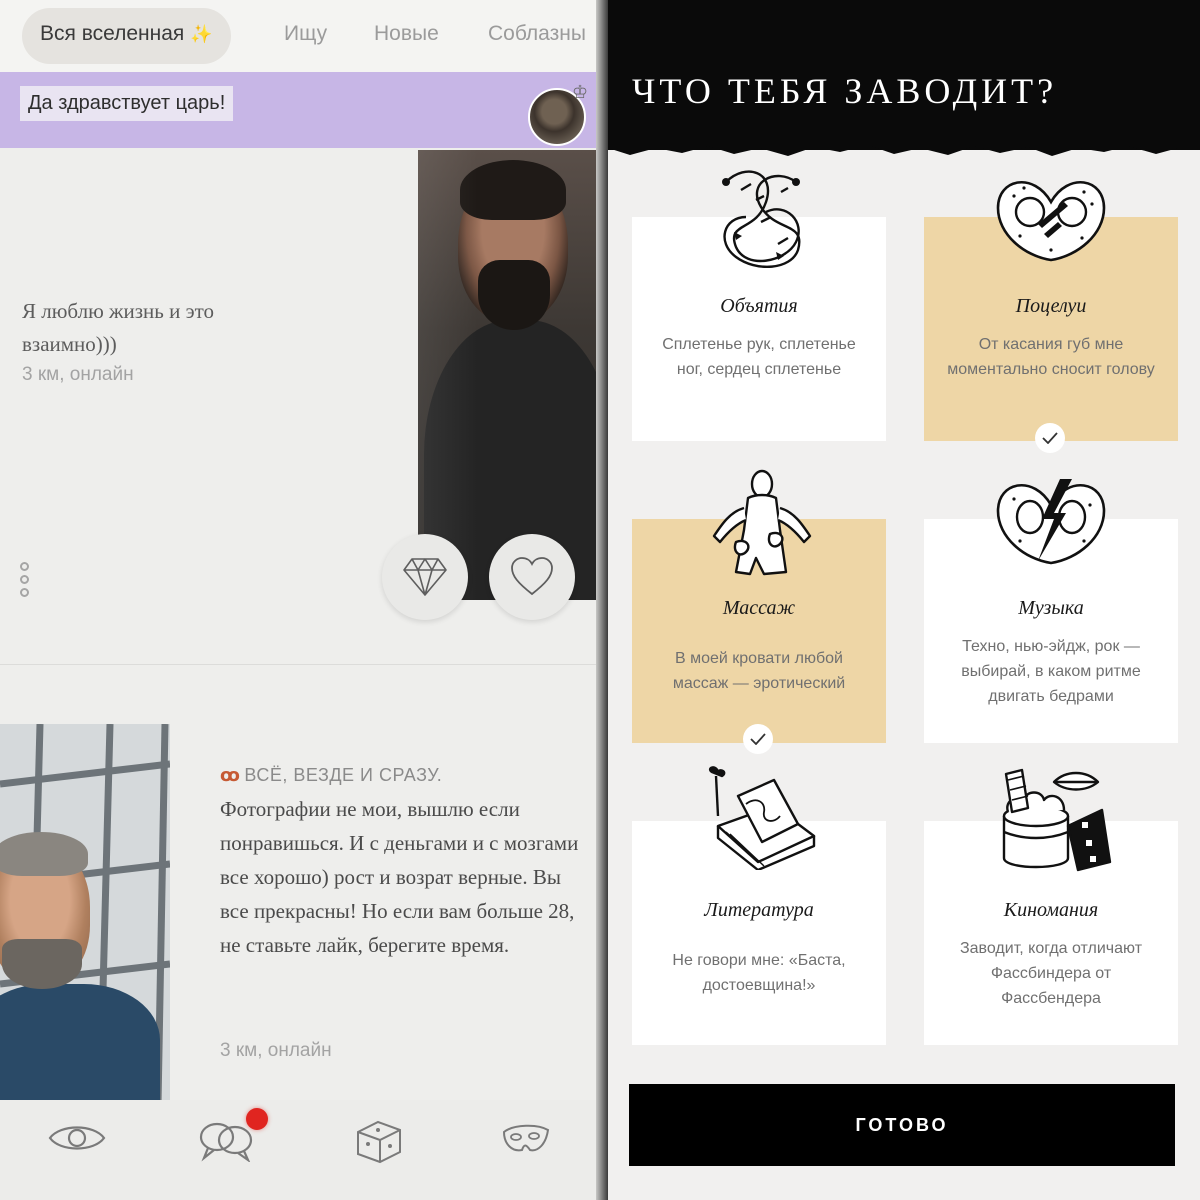  What do you see at coordinates (526, 1139) in the screenshot?
I see `mask-icon` at bounding box center [526, 1139].